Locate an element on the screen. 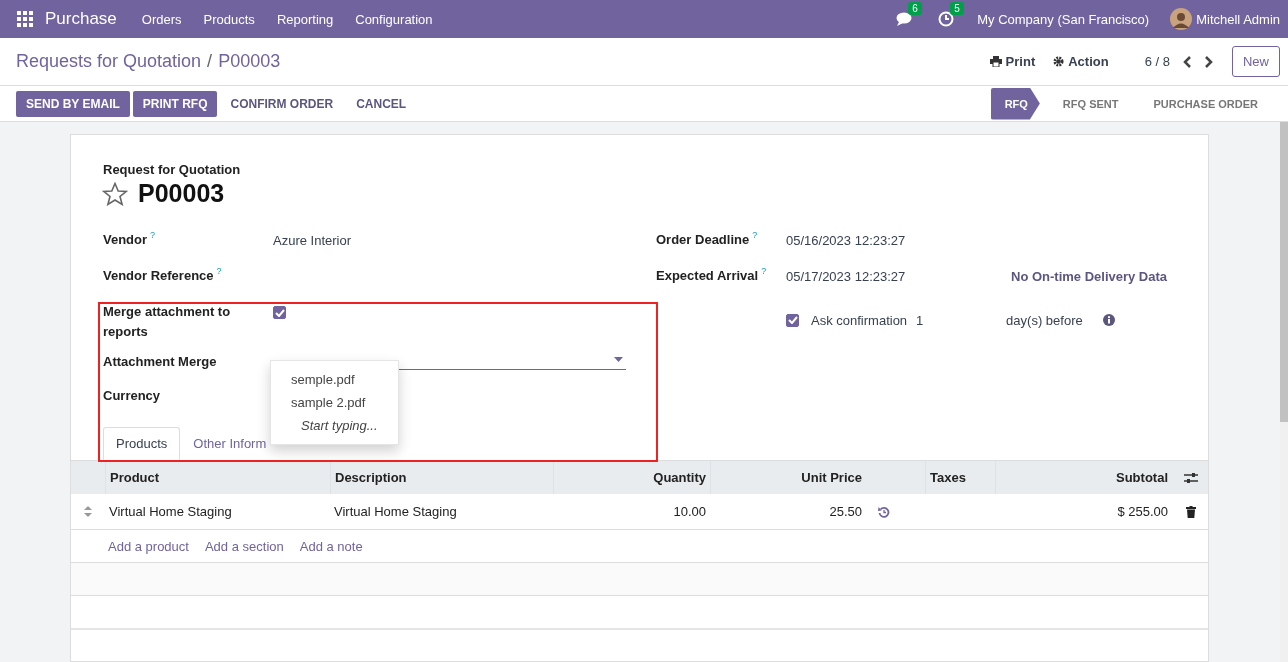 This screenshot has width=1288, height=662. next-icon is located at coordinates (1208, 61).